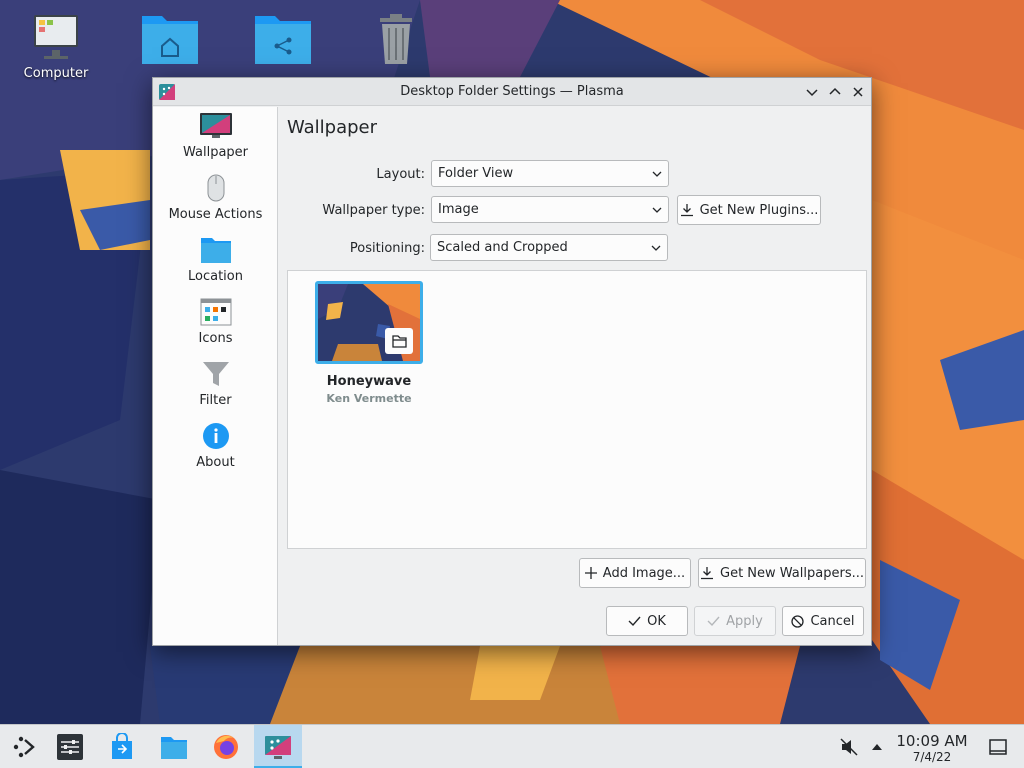 The image size is (1024, 768). I want to click on ok-button: OK, so click(647, 621).